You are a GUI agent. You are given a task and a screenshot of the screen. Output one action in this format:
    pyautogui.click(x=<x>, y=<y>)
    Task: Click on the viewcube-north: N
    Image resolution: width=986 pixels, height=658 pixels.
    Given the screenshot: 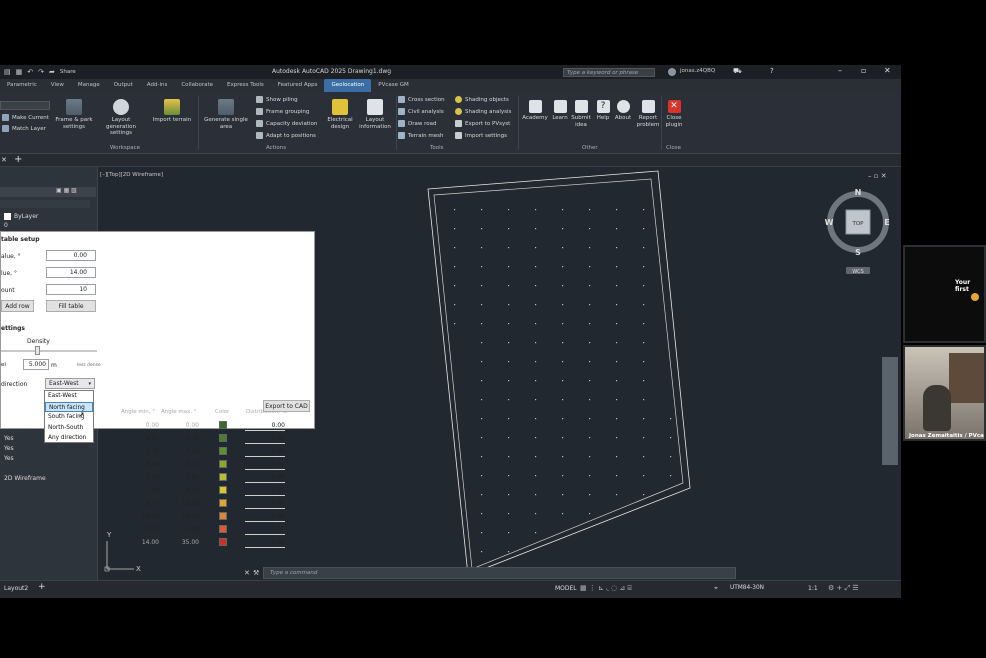 What is the action you would take?
    pyautogui.click(x=858, y=192)
    